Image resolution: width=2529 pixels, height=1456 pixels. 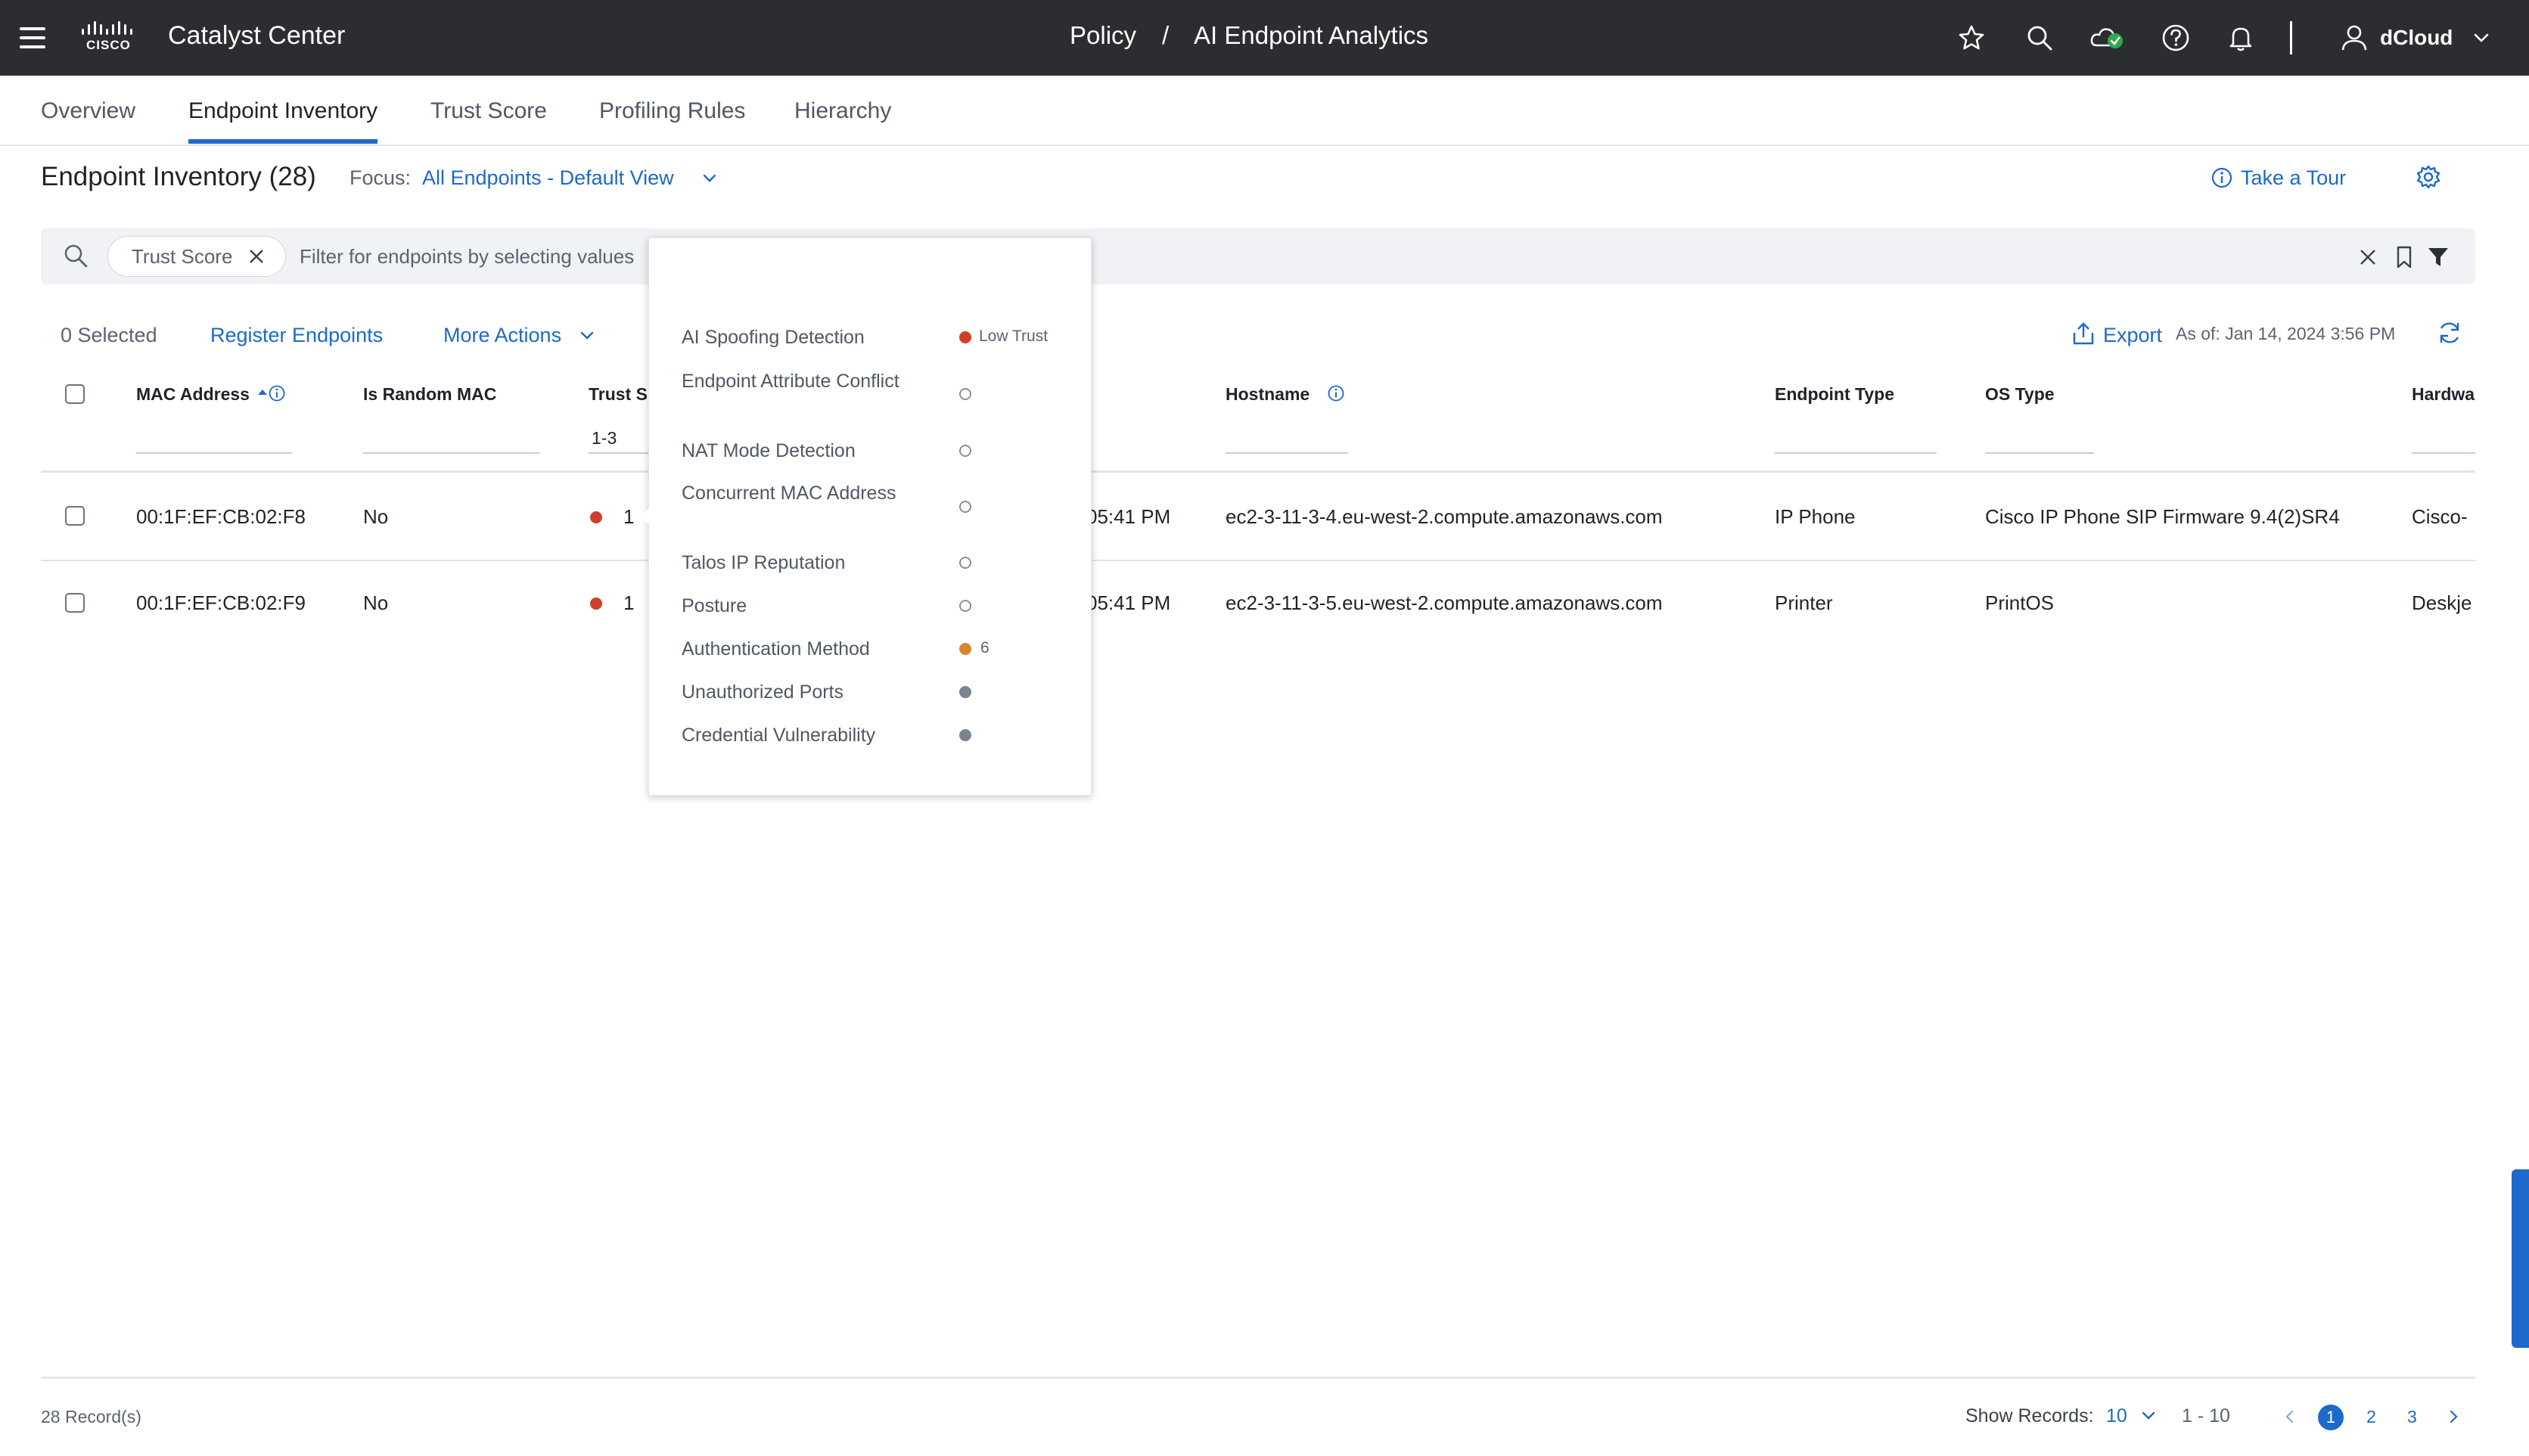 What do you see at coordinates (842, 111) in the screenshot?
I see `tab-hierarchy: Hierarchy` at bounding box center [842, 111].